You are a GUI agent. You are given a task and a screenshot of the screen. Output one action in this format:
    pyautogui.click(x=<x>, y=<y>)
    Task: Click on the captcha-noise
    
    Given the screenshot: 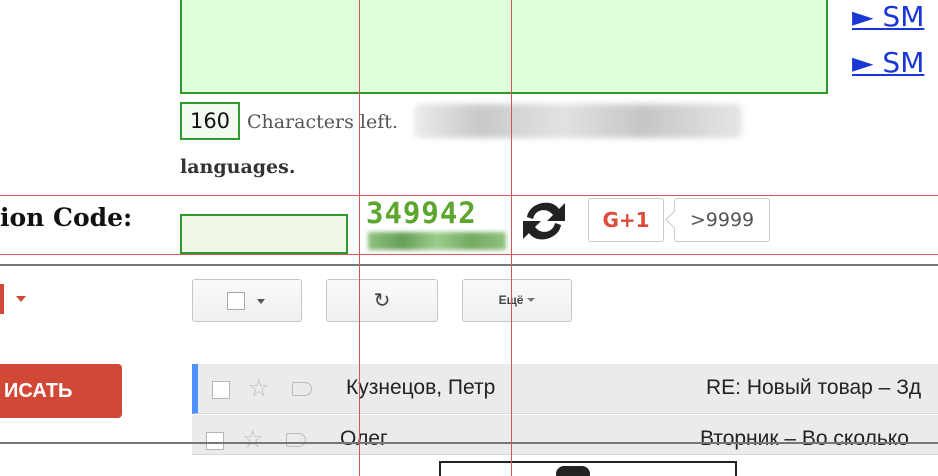 What is the action you would take?
    pyautogui.click(x=437, y=241)
    